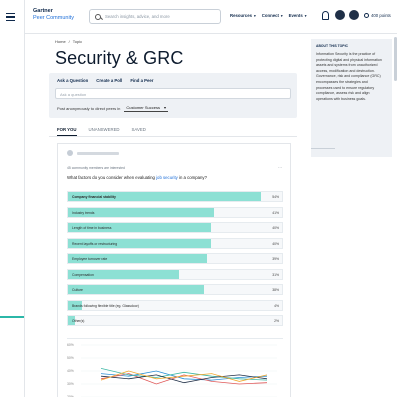 The height and width of the screenshot is (397, 397). Describe the element at coordinates (340, 15) in the screenshot. I see `messages-icon` at that location.